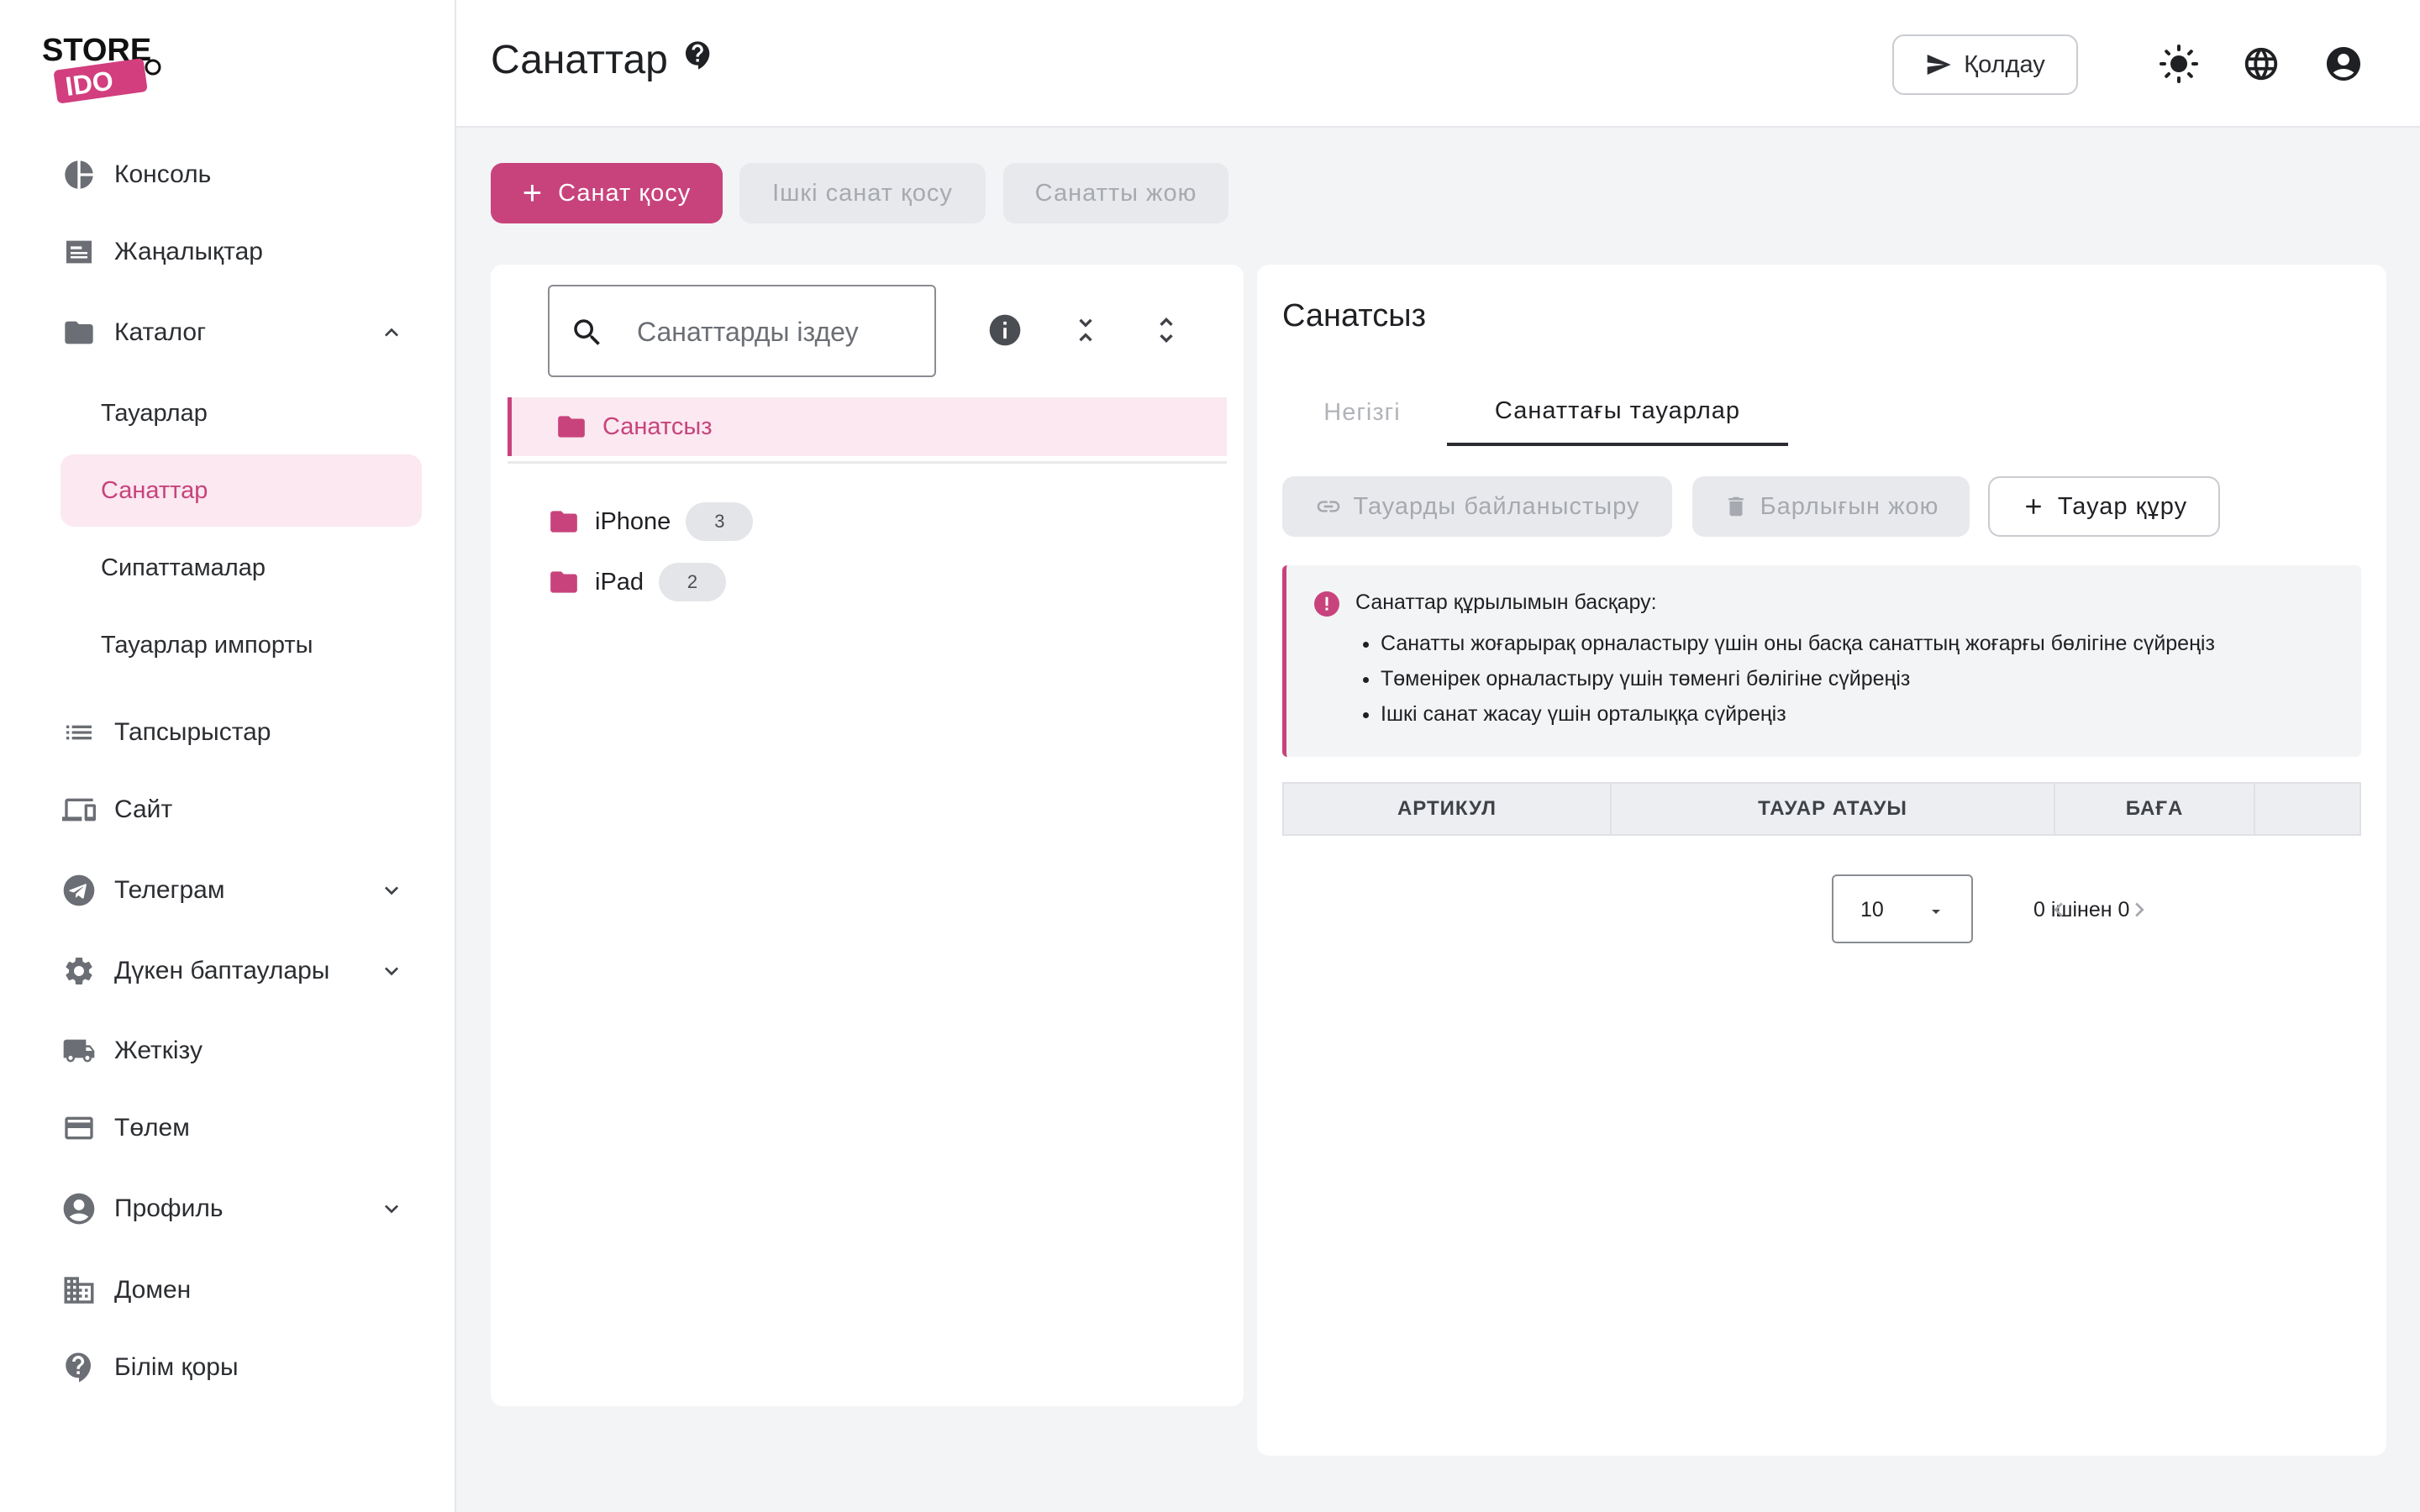 The image size is (2420, 1512). I want to click on sidebar-item-label: Тапсырыстар, so click(192, 732).